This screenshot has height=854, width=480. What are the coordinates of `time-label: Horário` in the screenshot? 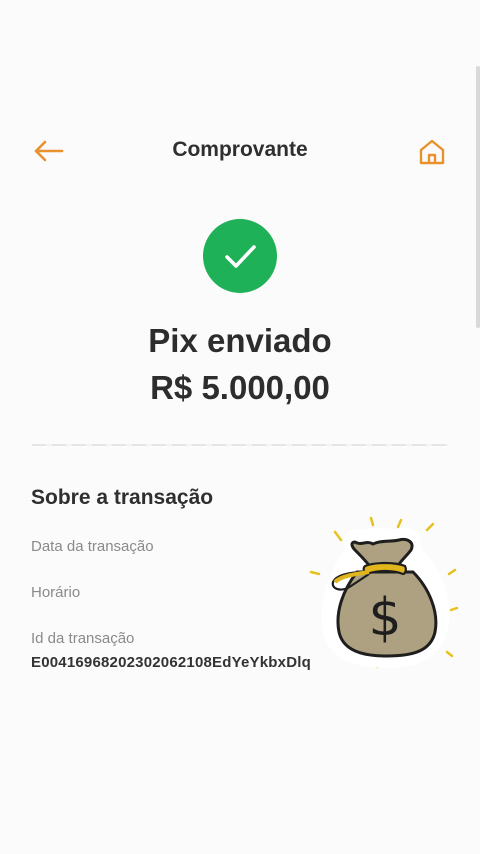 It's located at (56, 592).